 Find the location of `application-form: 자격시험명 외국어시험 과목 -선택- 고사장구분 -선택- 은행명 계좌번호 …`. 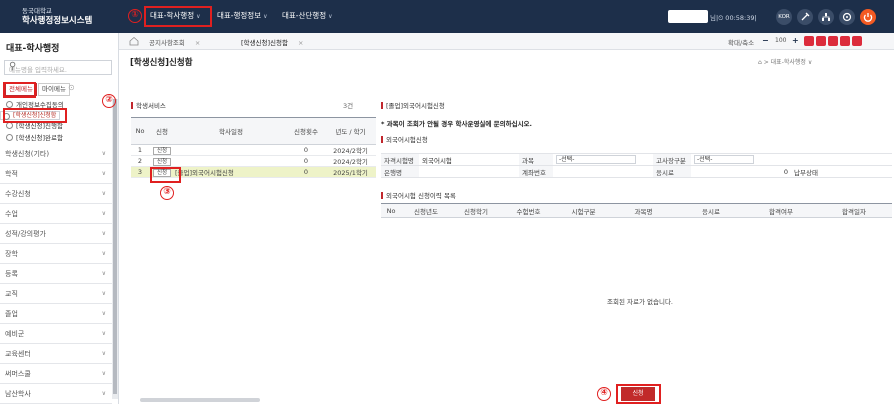

application-form: 자격시험명 외국어시험 과목 -선택- 고사장구분 -선택- 은행명 계좌번호 … is located at coordinates (636, 165).